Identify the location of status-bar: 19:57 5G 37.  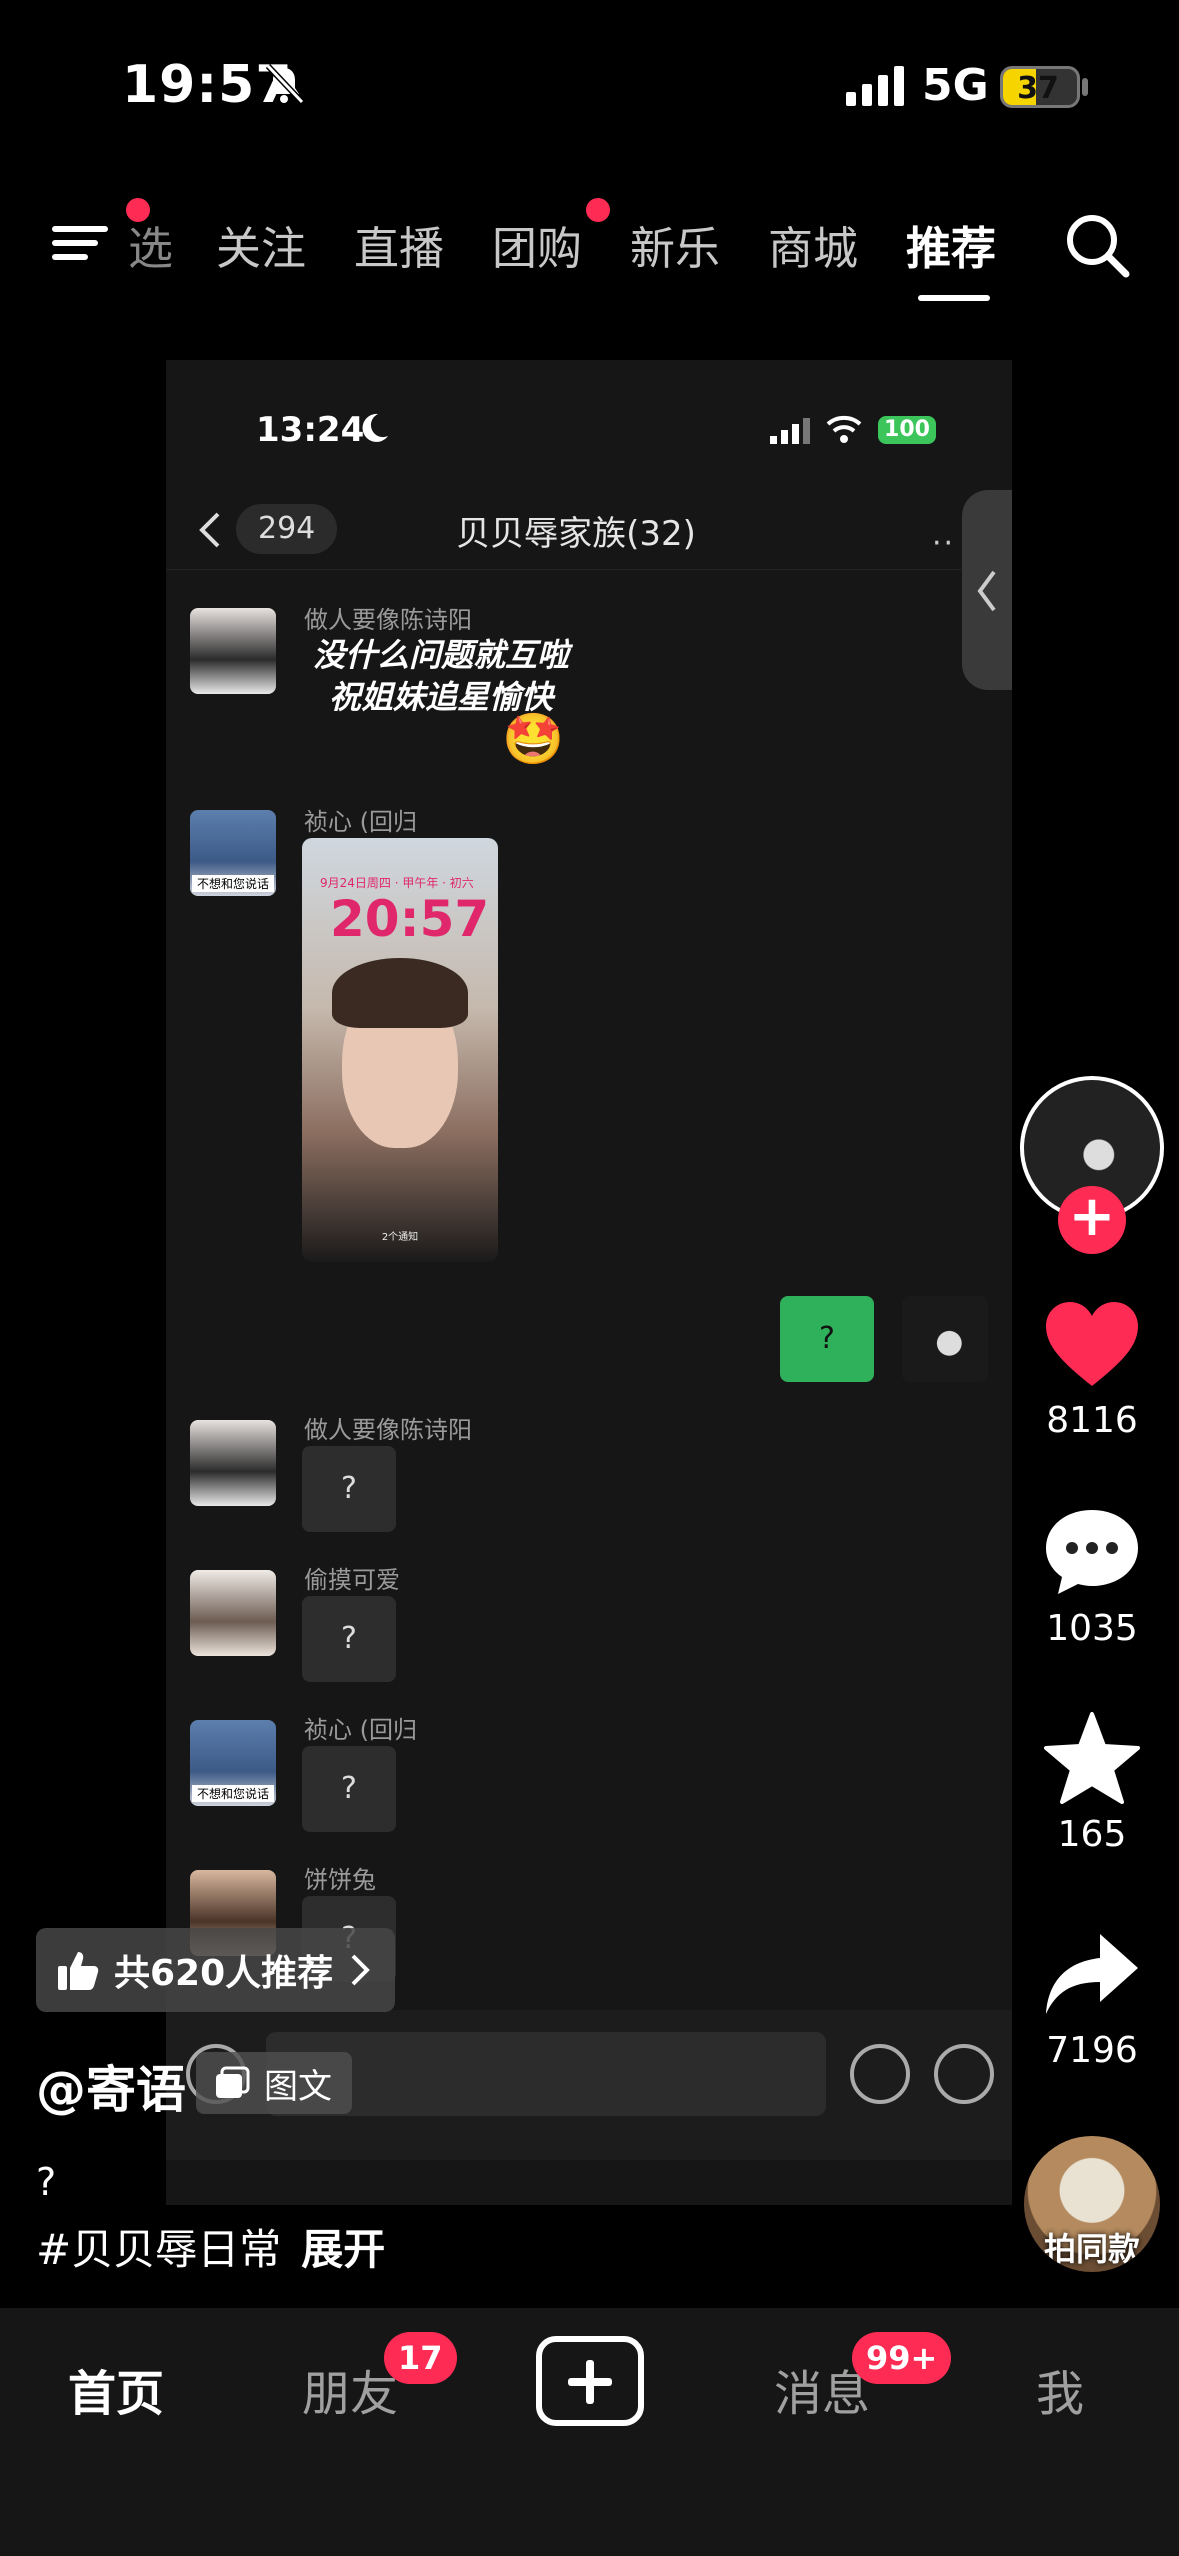
(589, 85).